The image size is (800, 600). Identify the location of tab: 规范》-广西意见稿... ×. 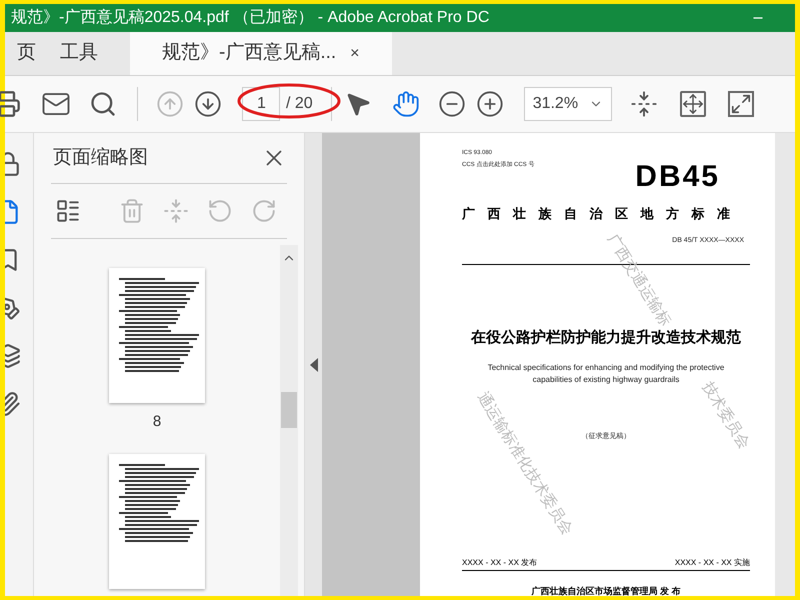
(261, 53).